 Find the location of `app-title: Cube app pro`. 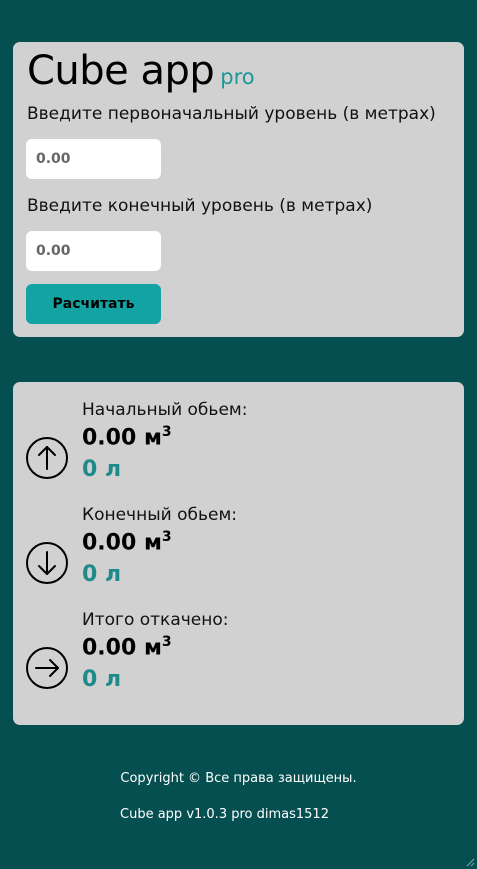

app-title: Cube app pro is located at coordinates (141, 71).